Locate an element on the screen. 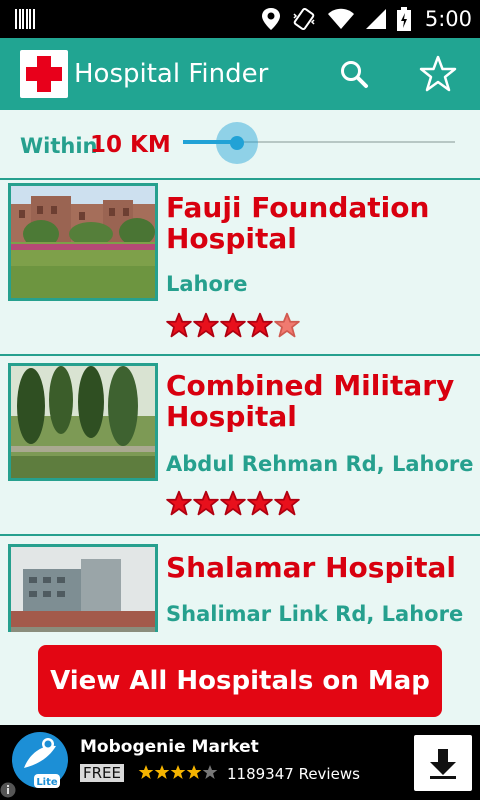  search-icon is located at coordinates (354, 74).